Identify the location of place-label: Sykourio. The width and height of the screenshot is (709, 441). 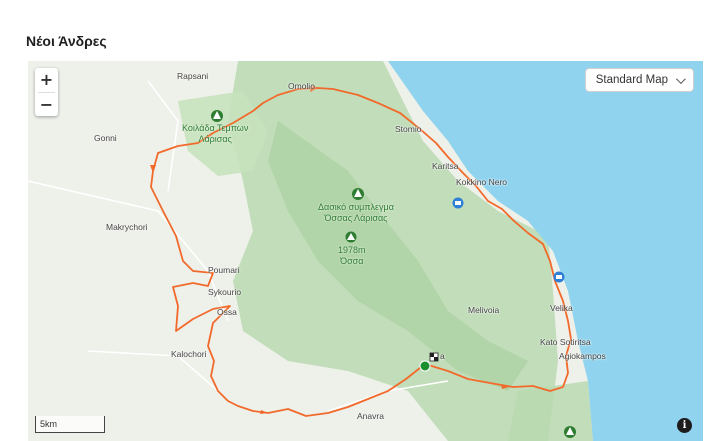
(225, 292).